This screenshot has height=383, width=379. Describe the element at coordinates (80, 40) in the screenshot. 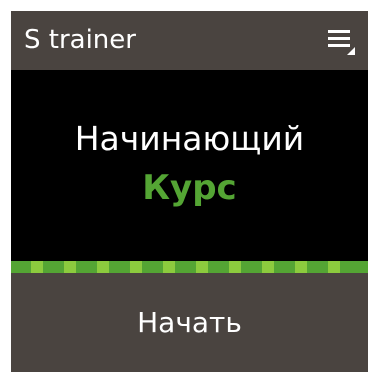

I see `app-title: S trainer` at that location.